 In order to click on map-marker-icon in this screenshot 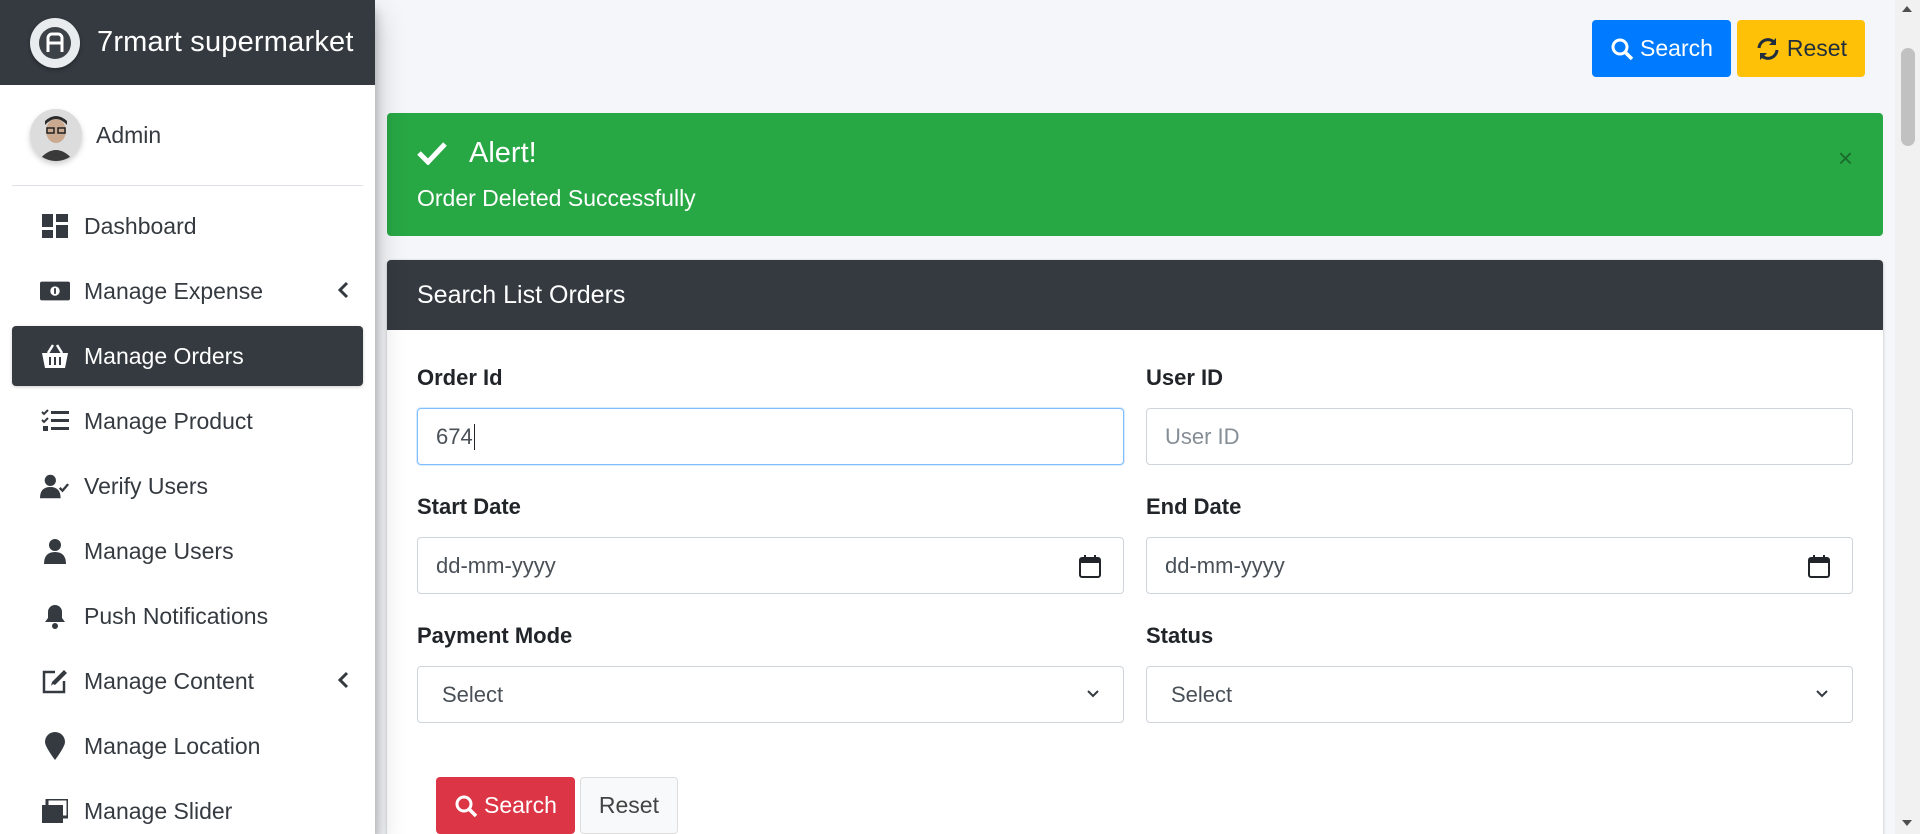, I will do `click(55, 746)`.